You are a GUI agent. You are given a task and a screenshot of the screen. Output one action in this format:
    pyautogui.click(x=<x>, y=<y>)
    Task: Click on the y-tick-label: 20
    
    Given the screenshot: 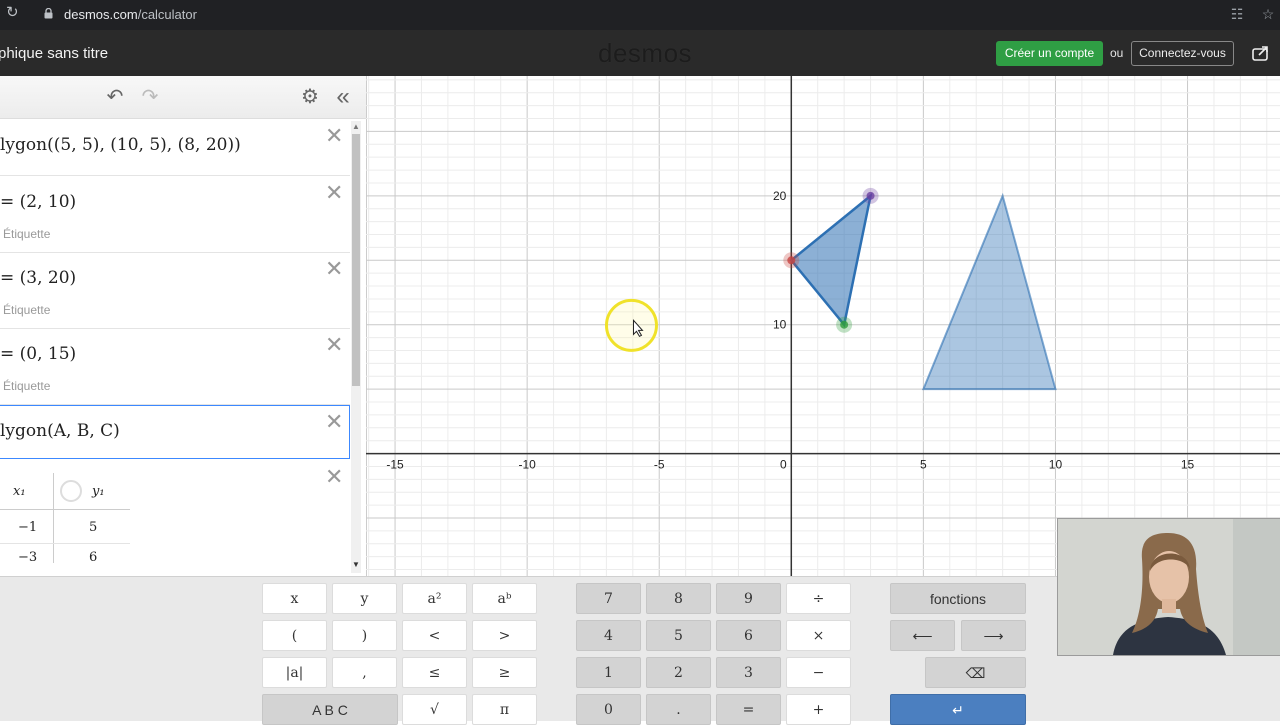 What is the action you would take?
    pyautogui.click(x=780, y=196)
    